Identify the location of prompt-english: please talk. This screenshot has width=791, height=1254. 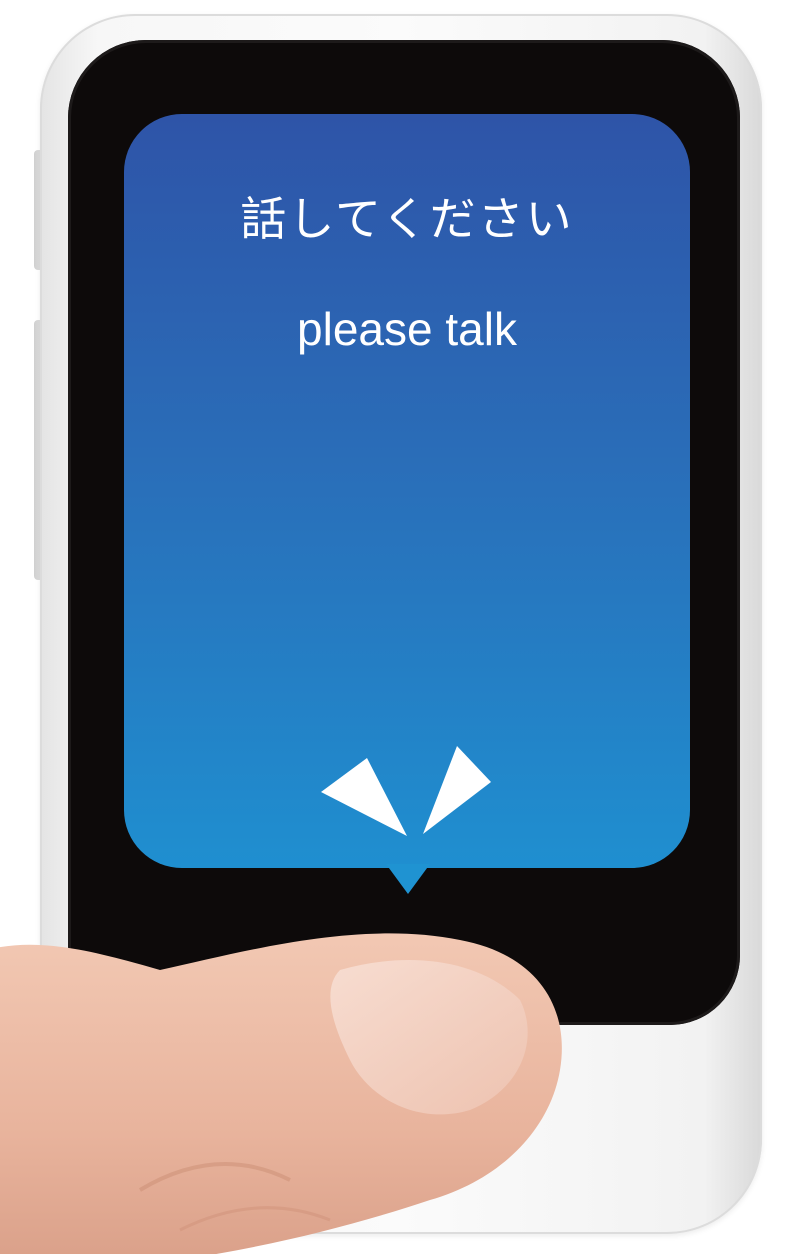
(407, 329).